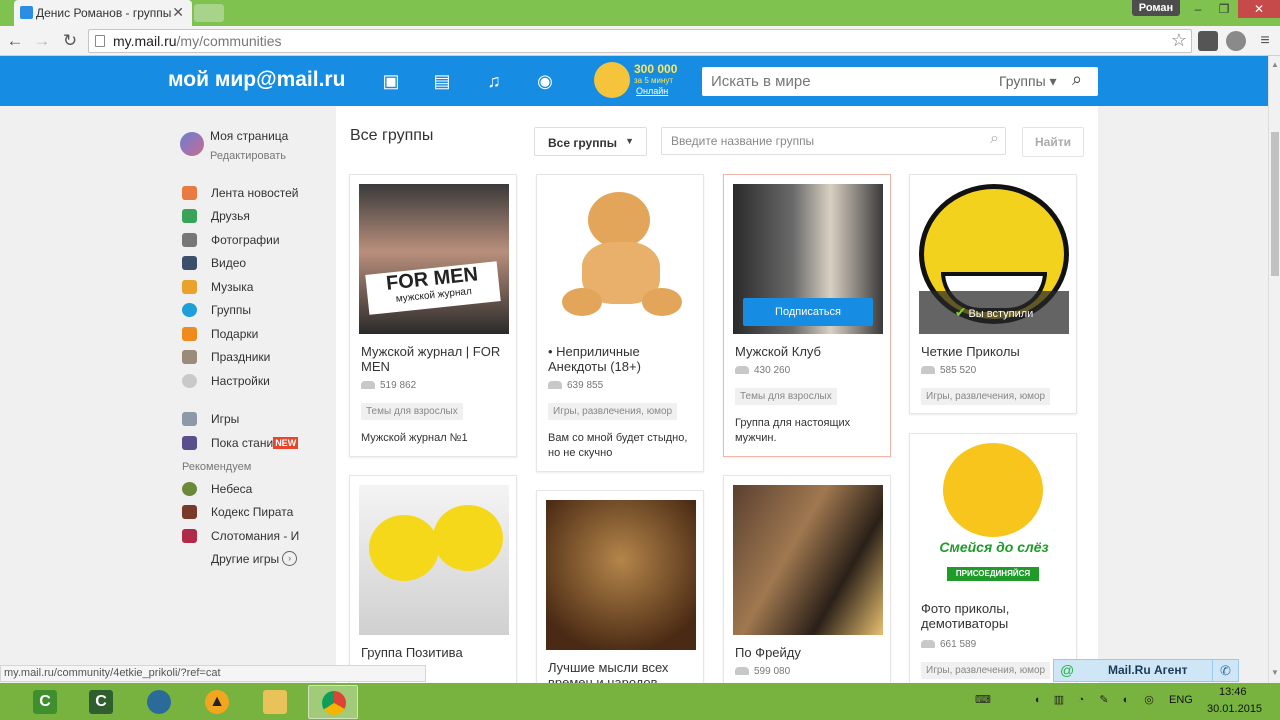  What do you see at coordinates (217, 702) in the screenshot?
I see `taskbar-app-aimp: ▲` at bounding box center [217, 702].